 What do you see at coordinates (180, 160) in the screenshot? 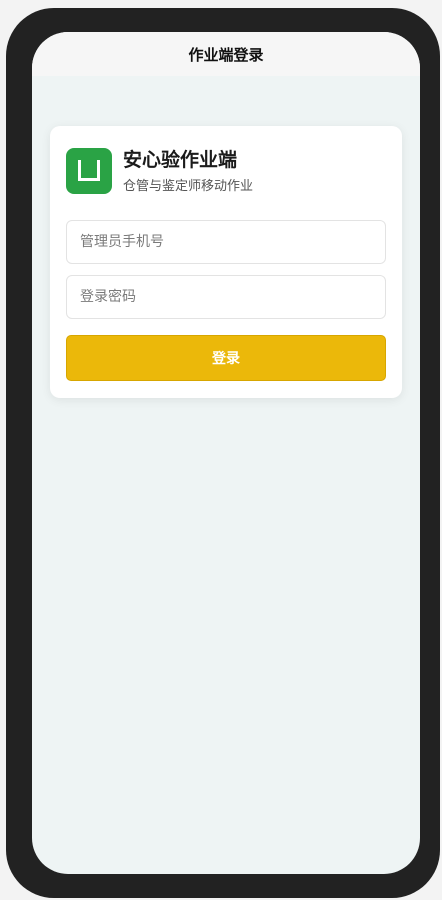
I see `app-name: 安心验作业端` at bounding box center [180, 160].